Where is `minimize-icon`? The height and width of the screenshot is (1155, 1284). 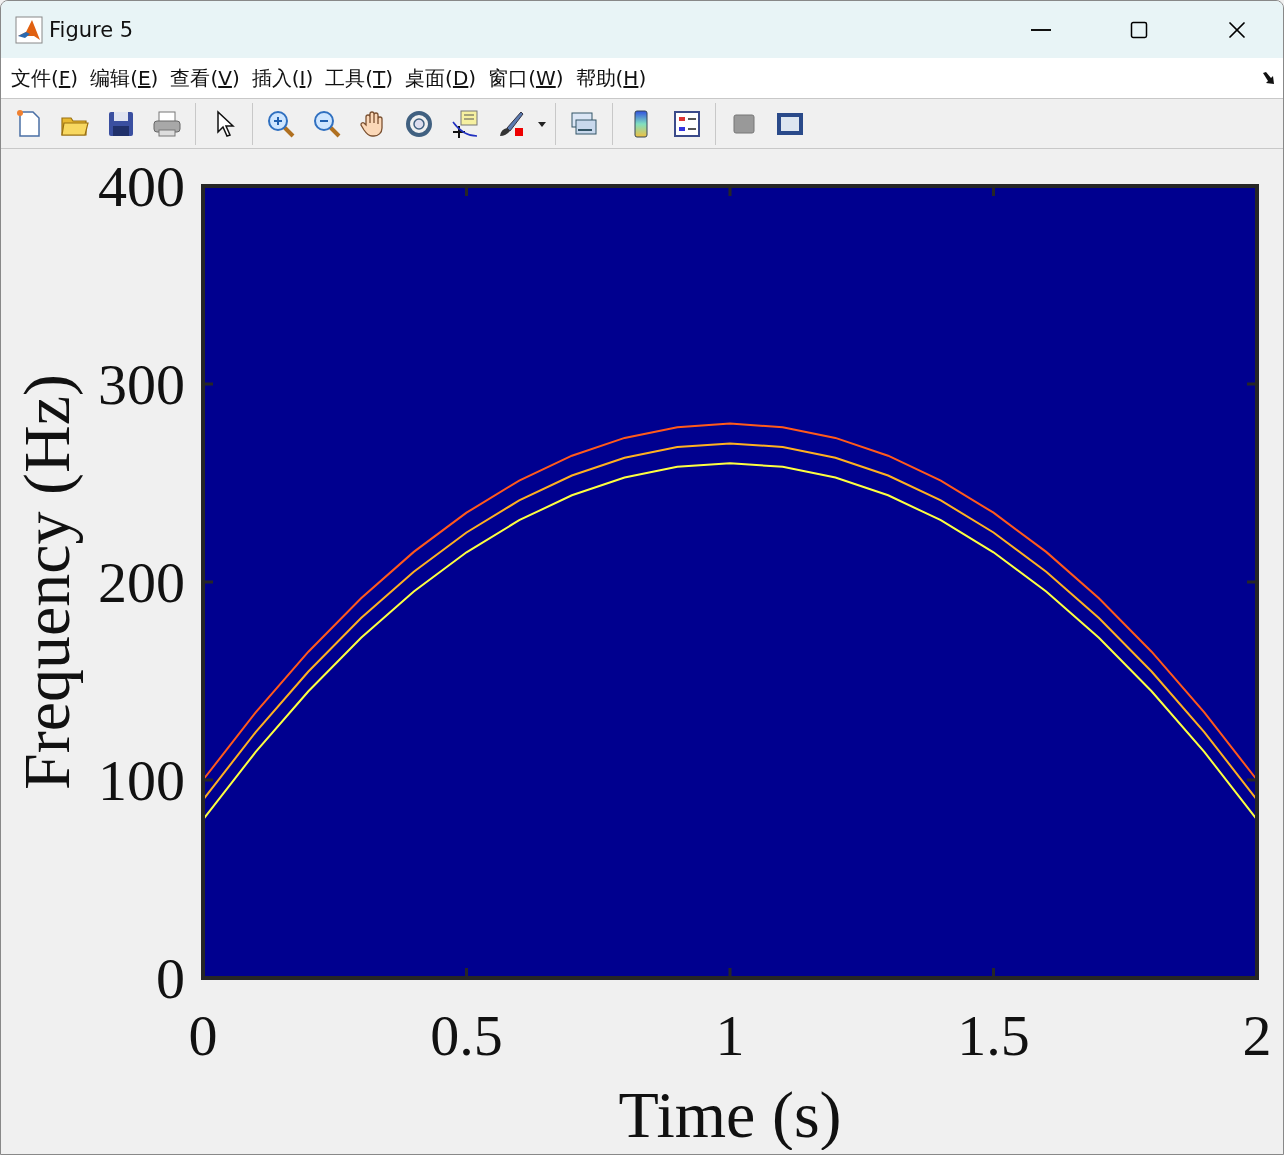 minimize-icon is located at coordinates (1041, 29).